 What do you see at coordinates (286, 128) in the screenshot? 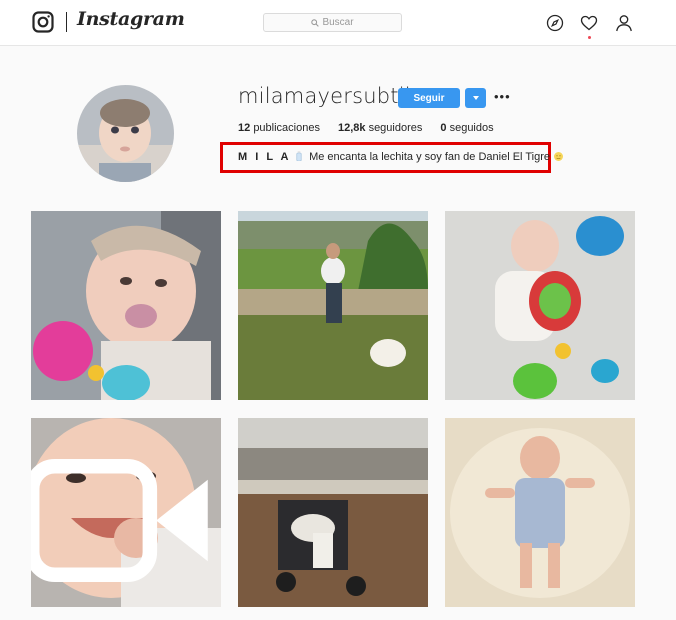
I see `posts-label: publicaciones` at bounding box center [286, 128].